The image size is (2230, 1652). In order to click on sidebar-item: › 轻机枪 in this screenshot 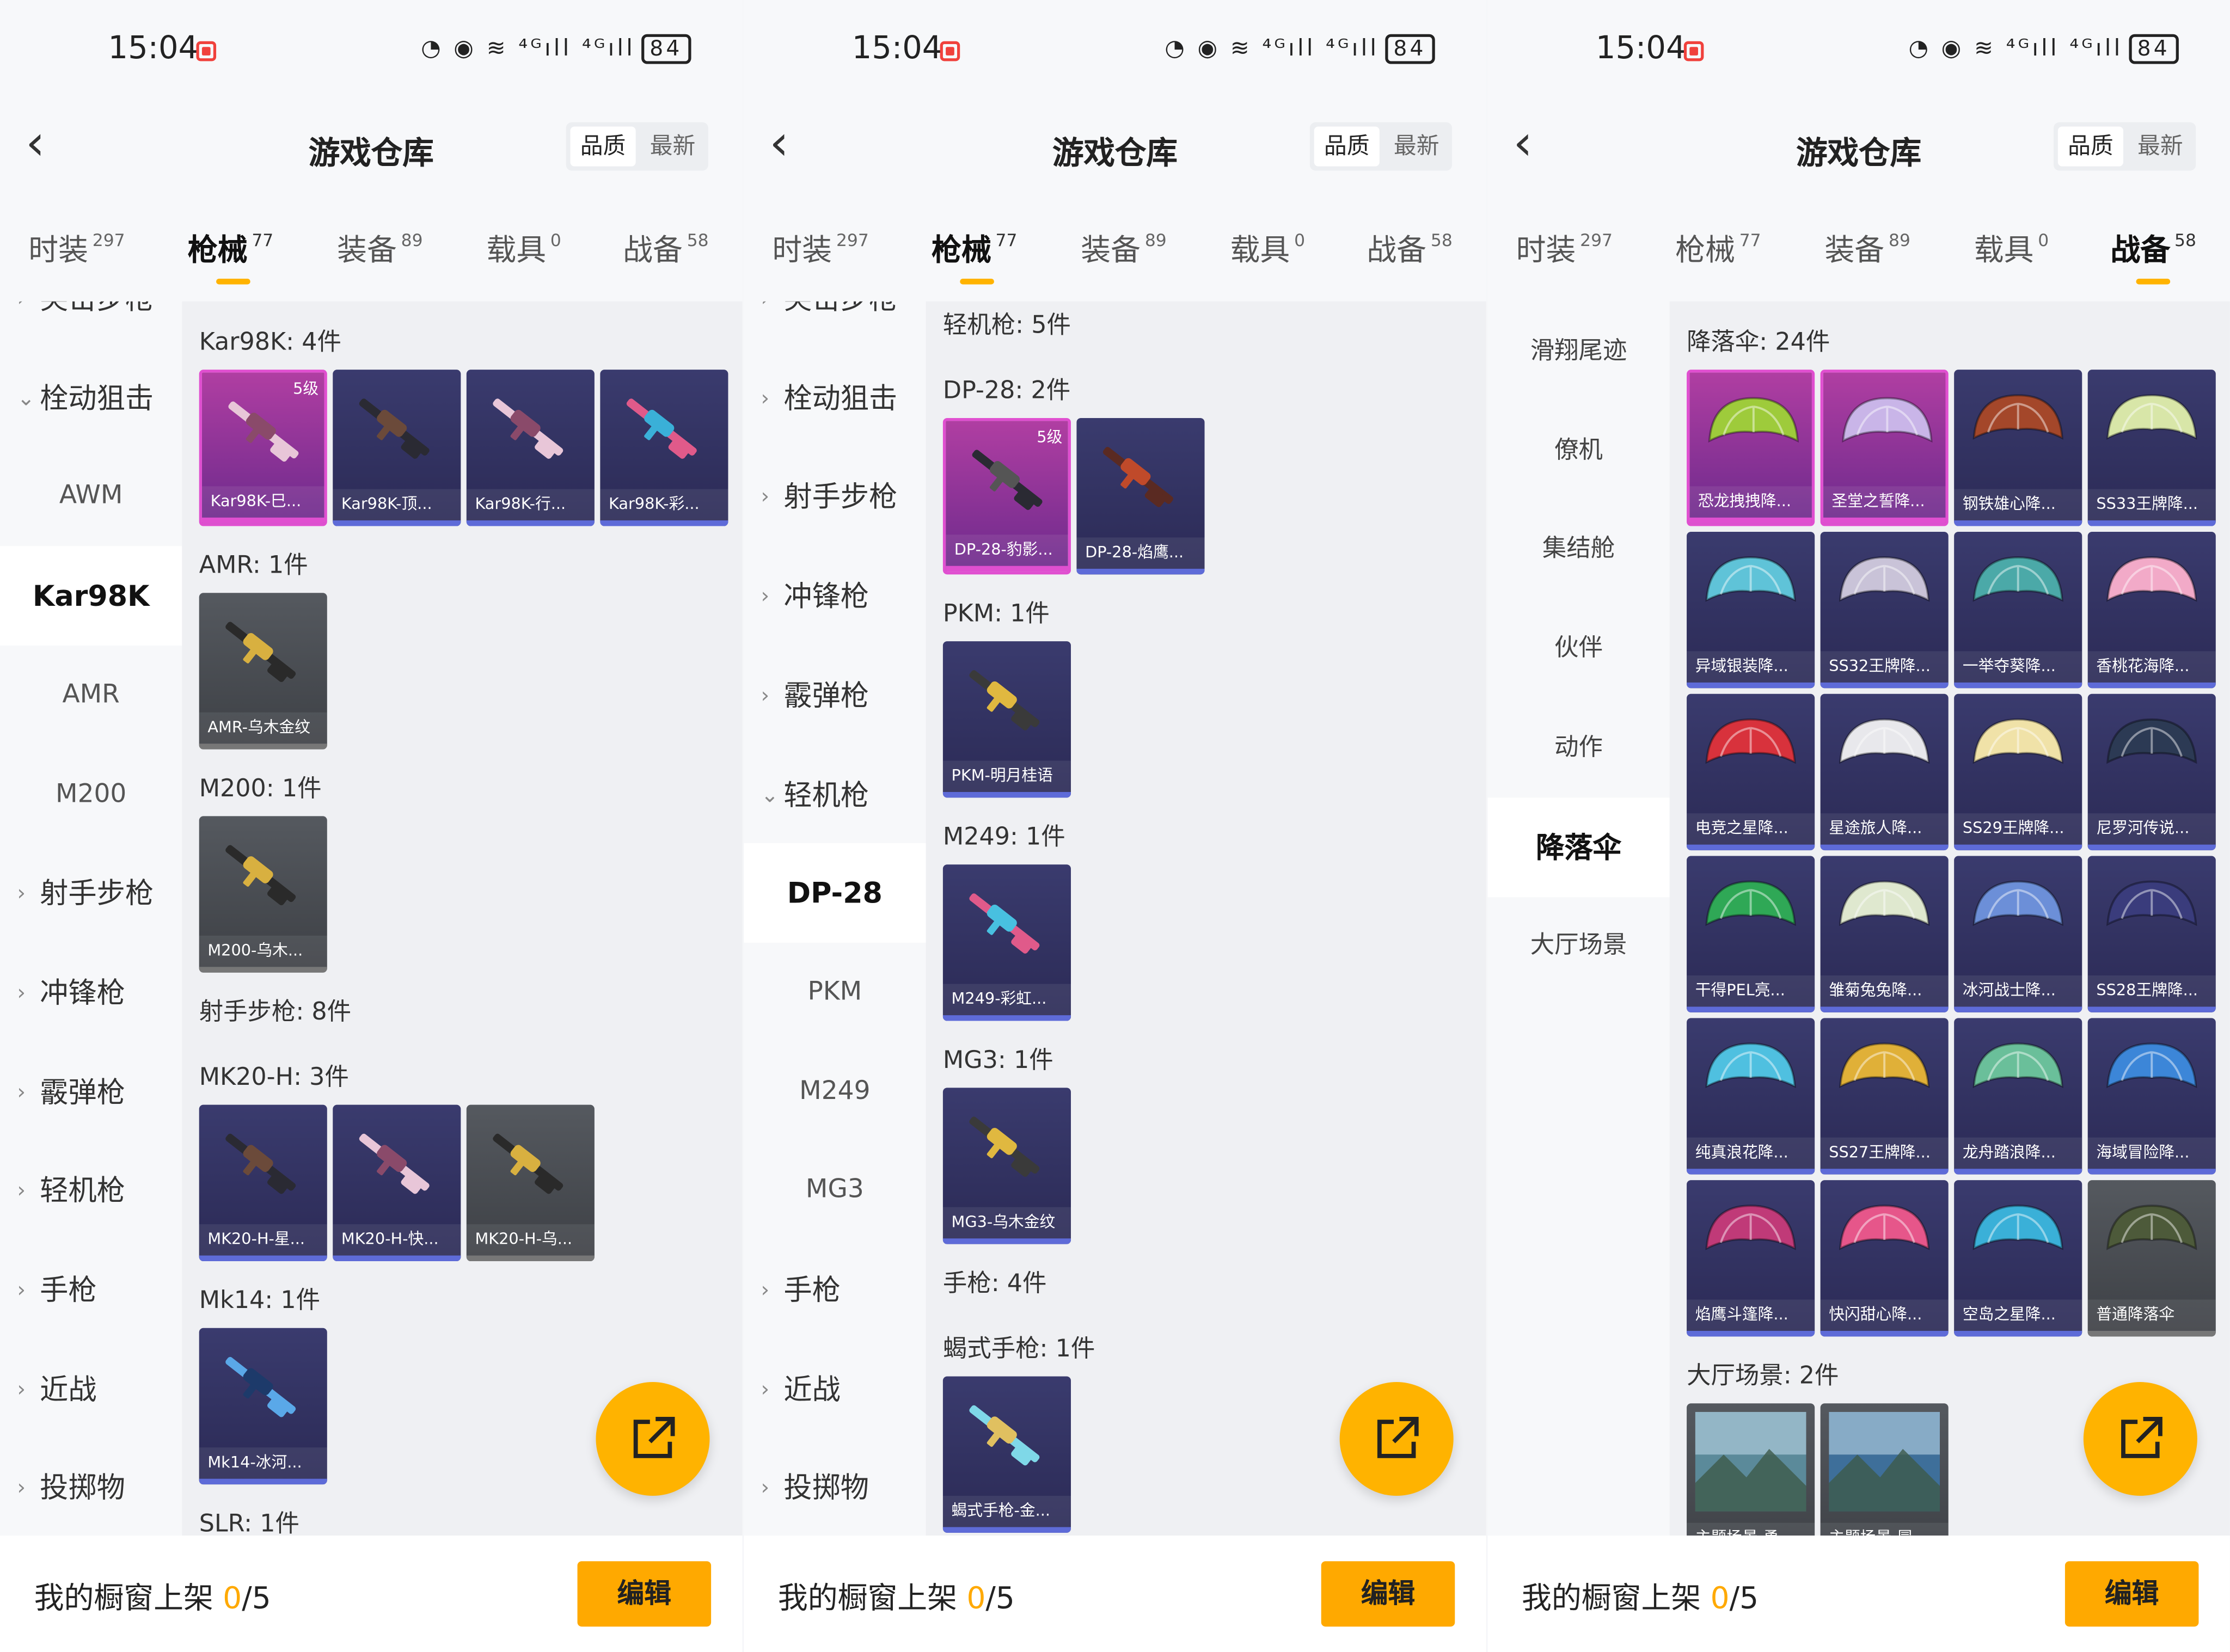, I will do `click(91, 1190)`.